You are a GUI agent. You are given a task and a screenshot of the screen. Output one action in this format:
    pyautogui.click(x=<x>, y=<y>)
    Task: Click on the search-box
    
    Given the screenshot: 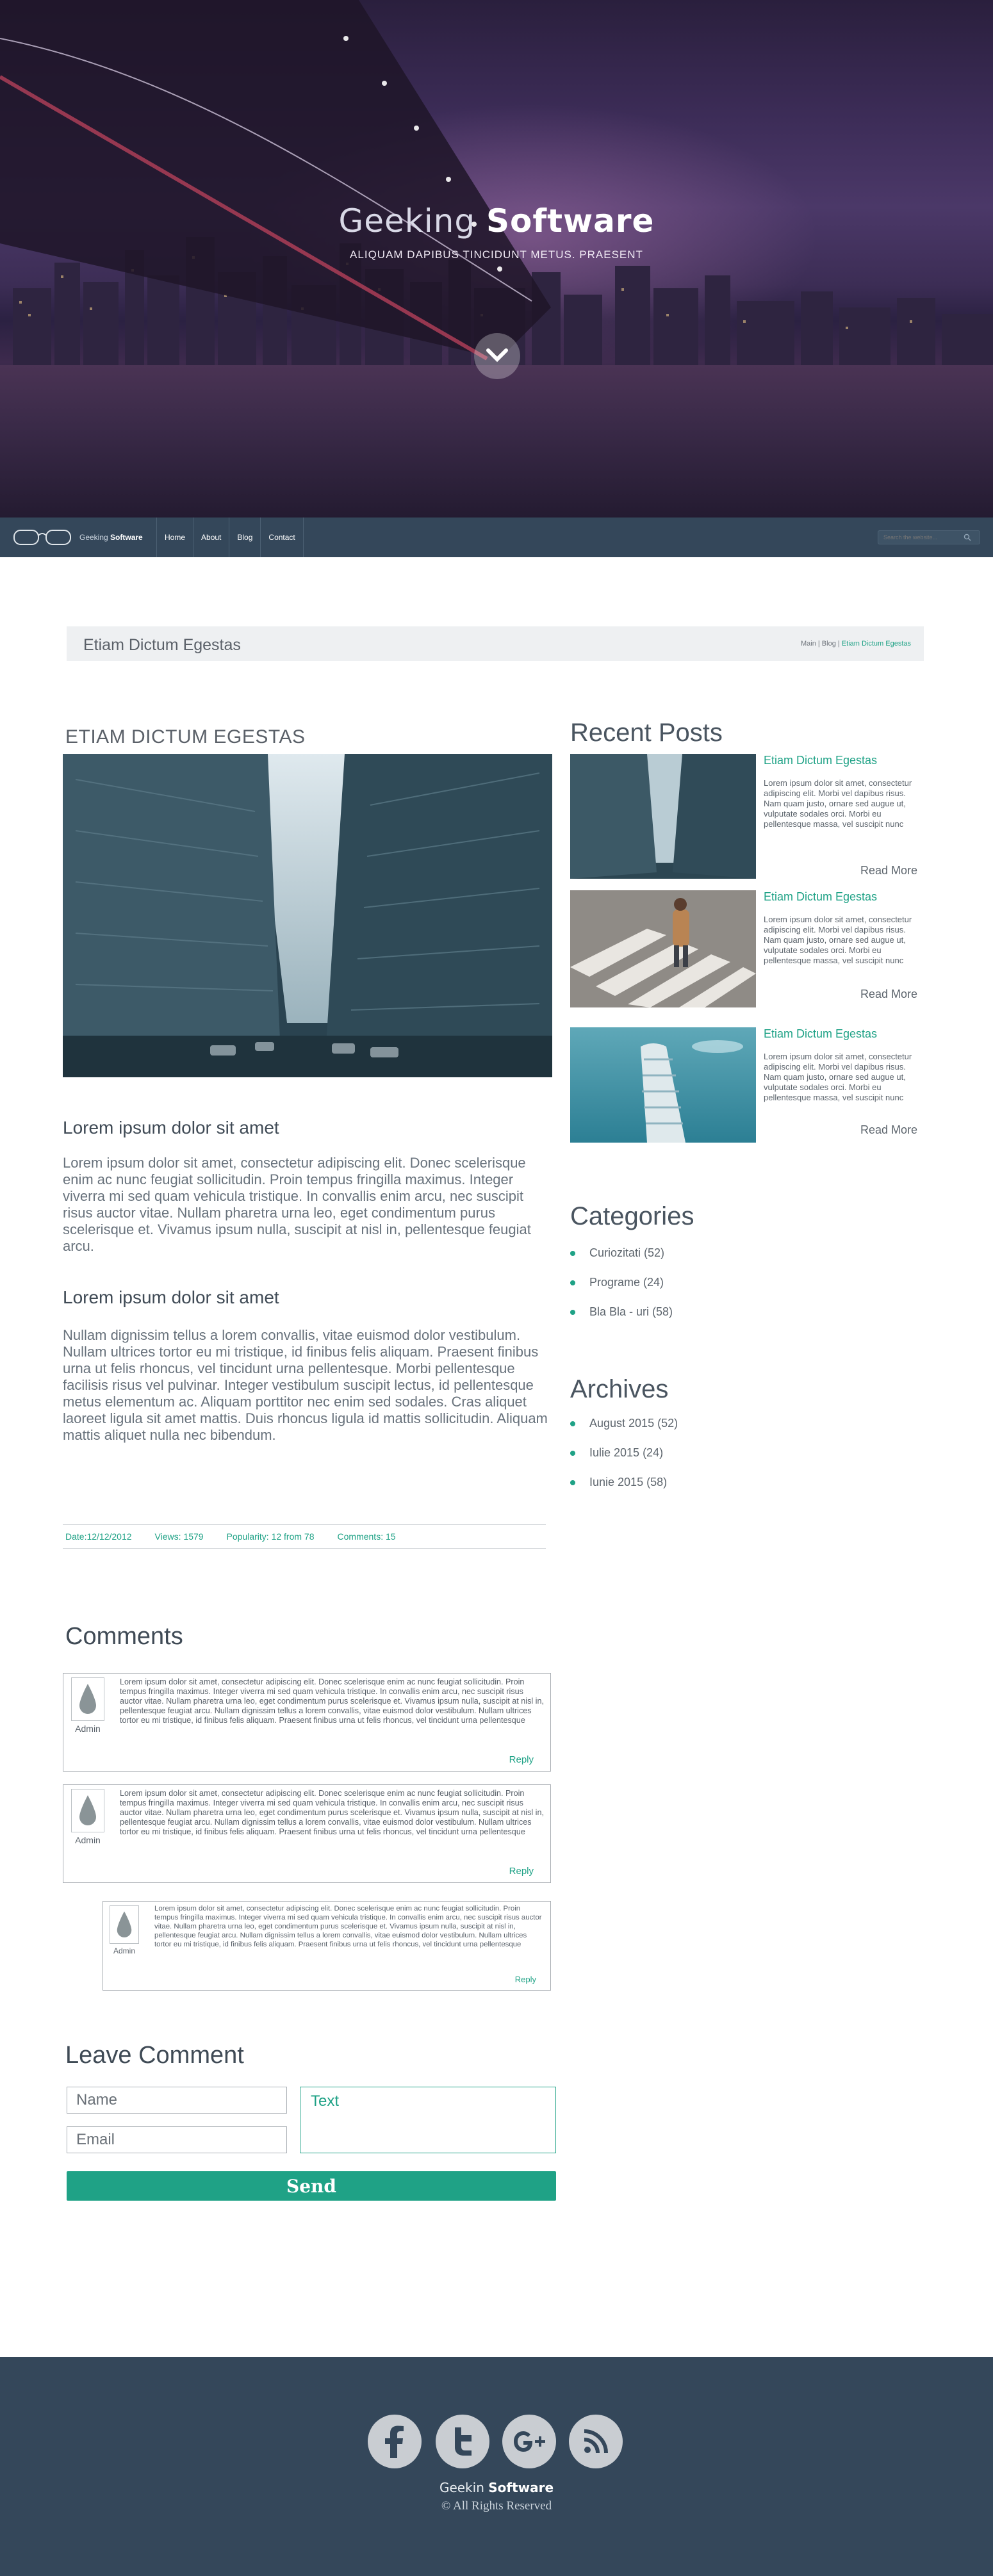 What is the action you would take?
    pyautogui.click(x=929, y=537)
    